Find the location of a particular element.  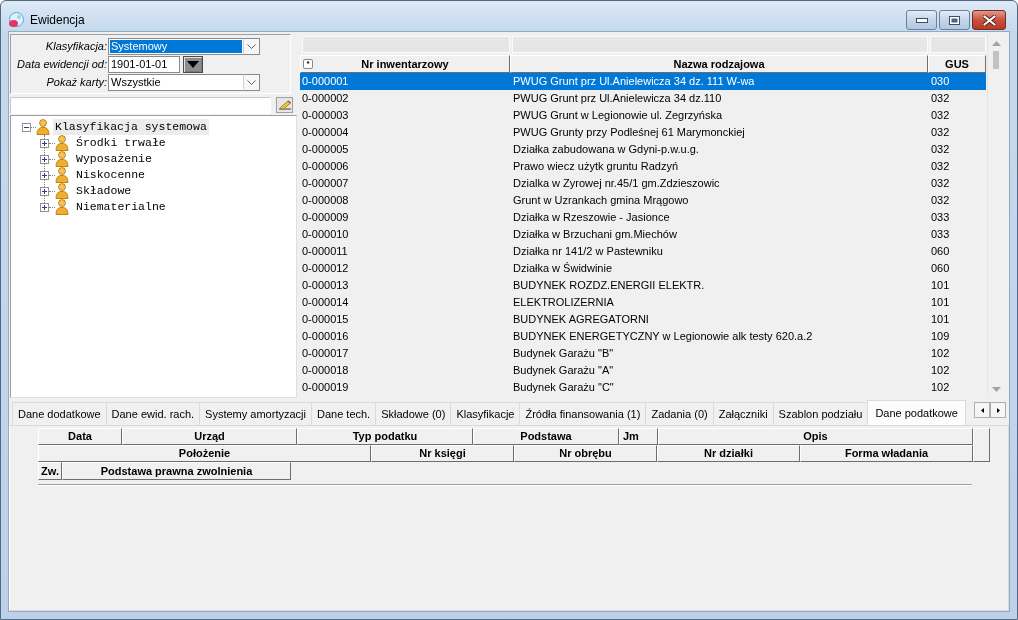

table-row: 0-000006 Prawo wiecz użytk gruntu Radzyń 032 is located at coordinates (643, 166).